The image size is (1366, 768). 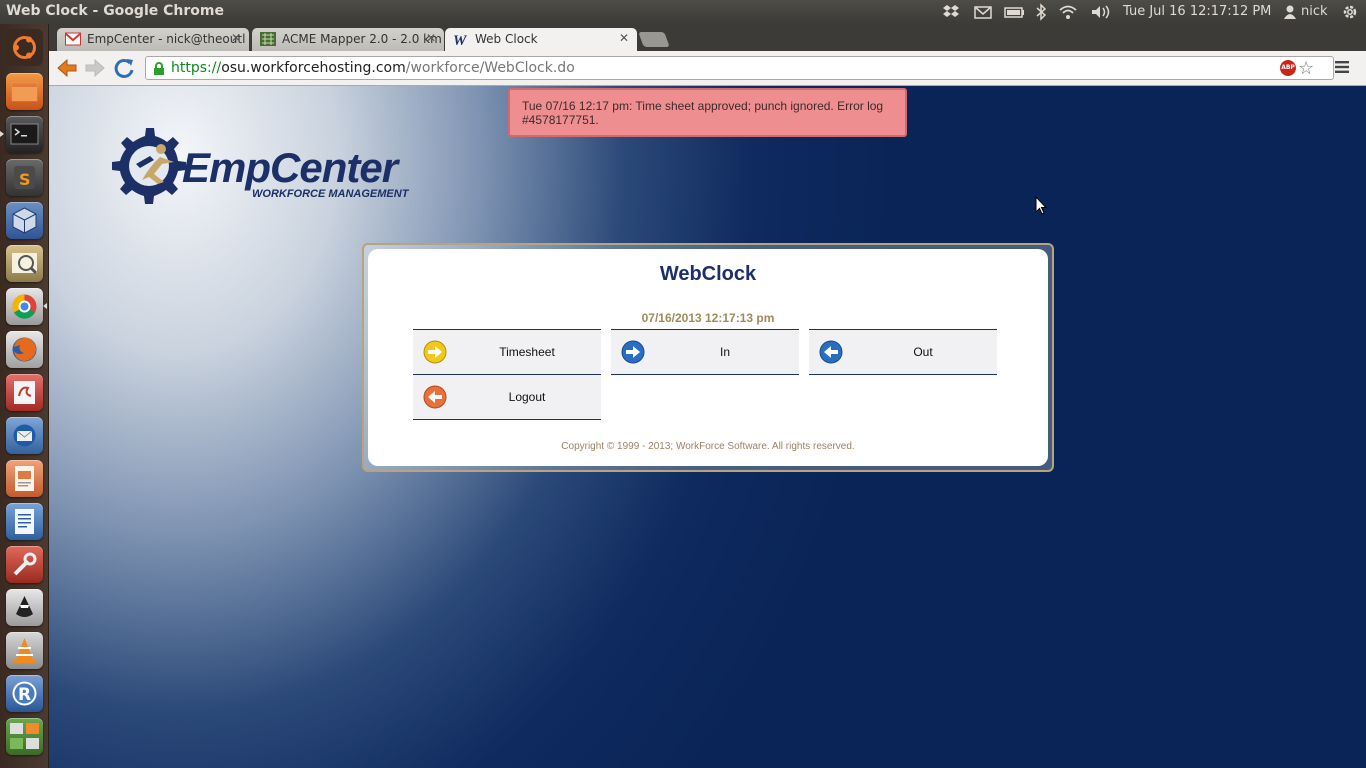 What do you see at coordinates (507, 397) in the screenshot?
I see `logout-button: Logout` at bounding box center [507, 397].